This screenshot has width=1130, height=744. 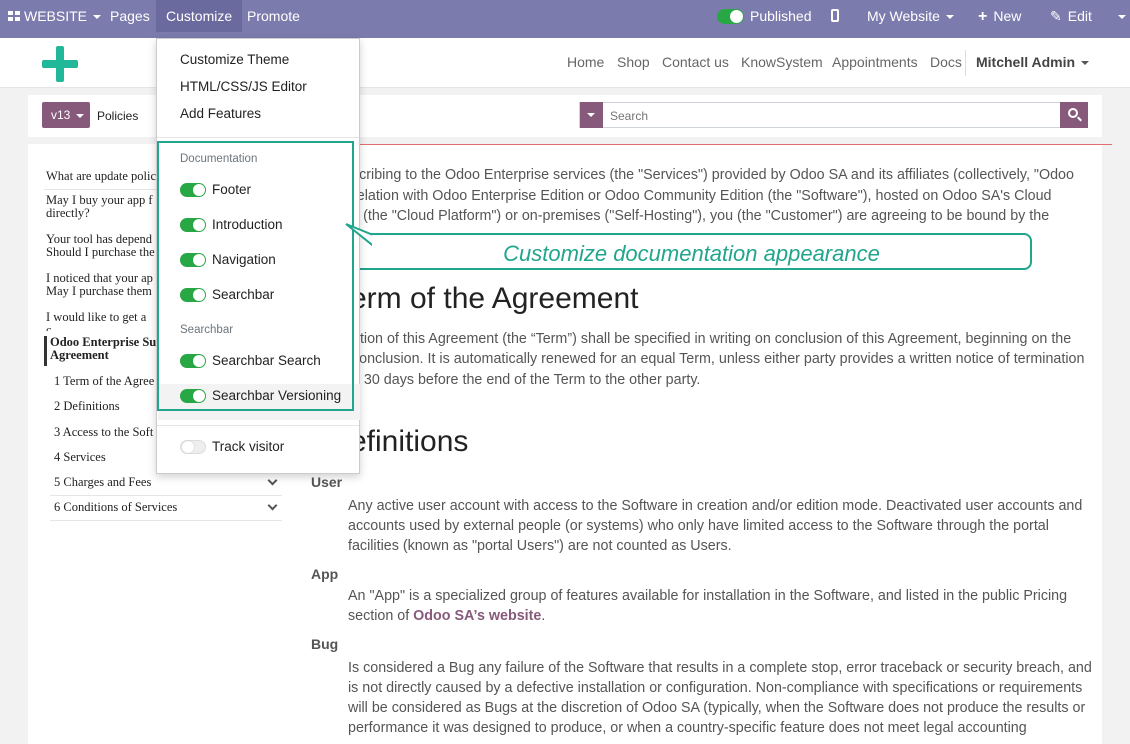 What do you see at coordinates (810, 116) in the screenshot?
I see `search-input` at bounding box center [810, 116].